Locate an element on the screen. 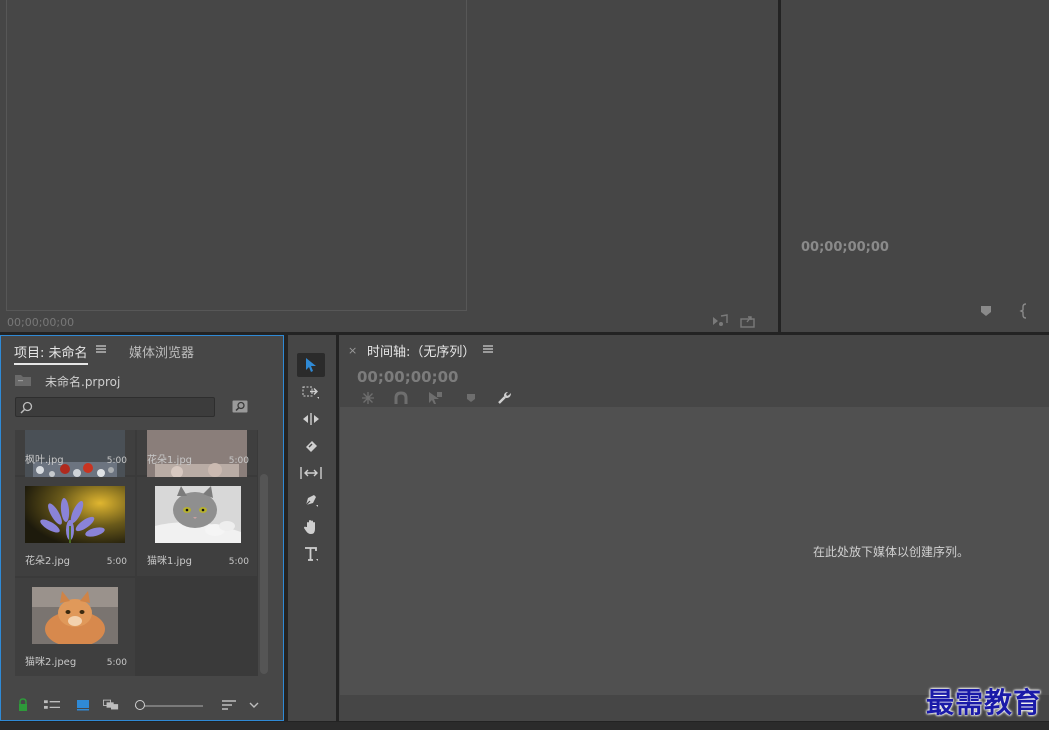 The width and height of the screenshot is (1049, 730). snap-magnet-icon is located at coordinates (401, 398).